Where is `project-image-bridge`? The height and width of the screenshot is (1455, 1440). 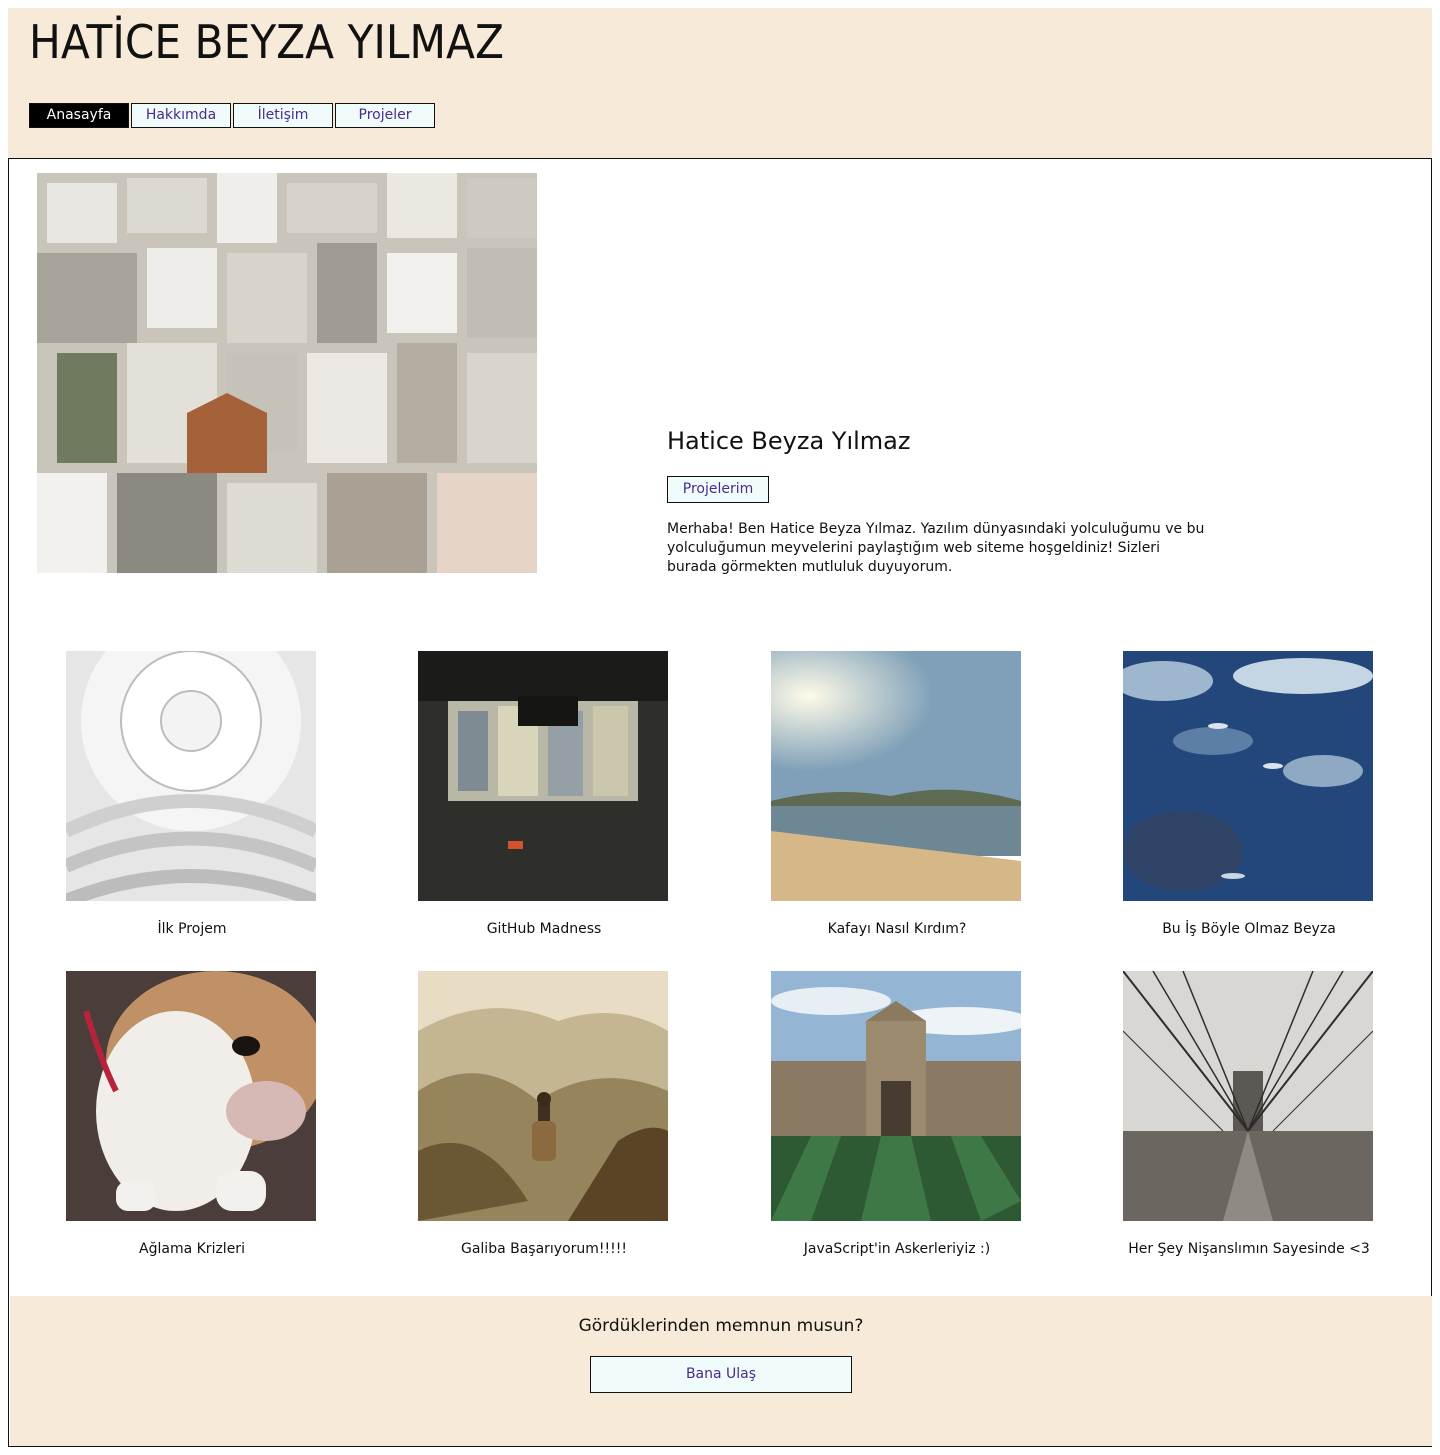 project-image-bridge is located at coordinates (1248, 1096).